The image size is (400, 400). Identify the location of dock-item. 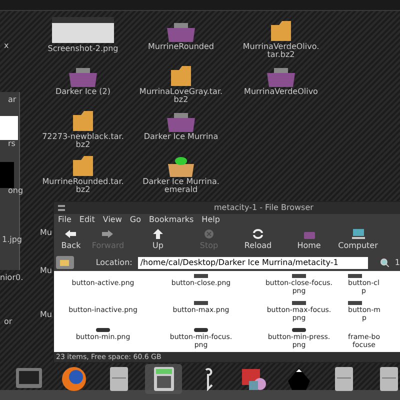
(163, 379).